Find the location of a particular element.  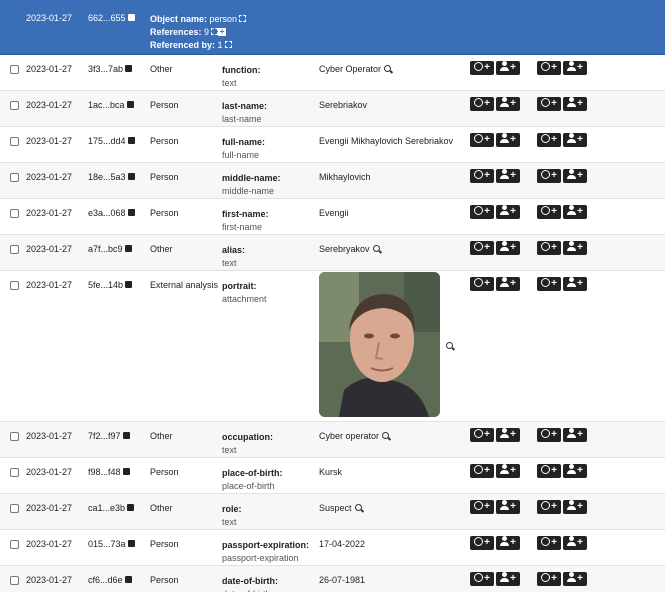

attribute-uuid: 18e...5a3 is located at coordinates (111, 177).